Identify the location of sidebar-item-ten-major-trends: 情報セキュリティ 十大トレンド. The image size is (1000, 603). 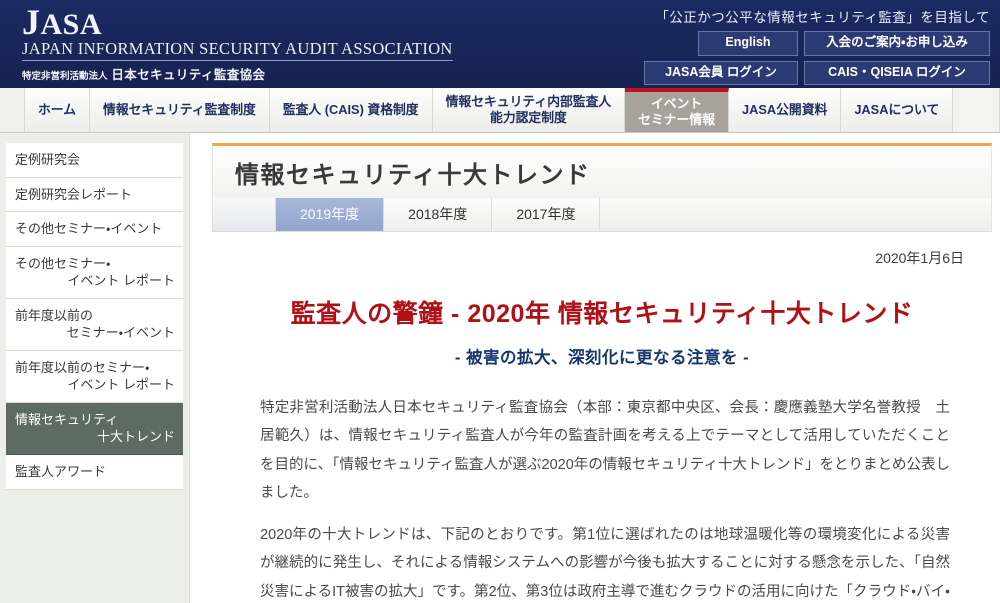
(94, 429).